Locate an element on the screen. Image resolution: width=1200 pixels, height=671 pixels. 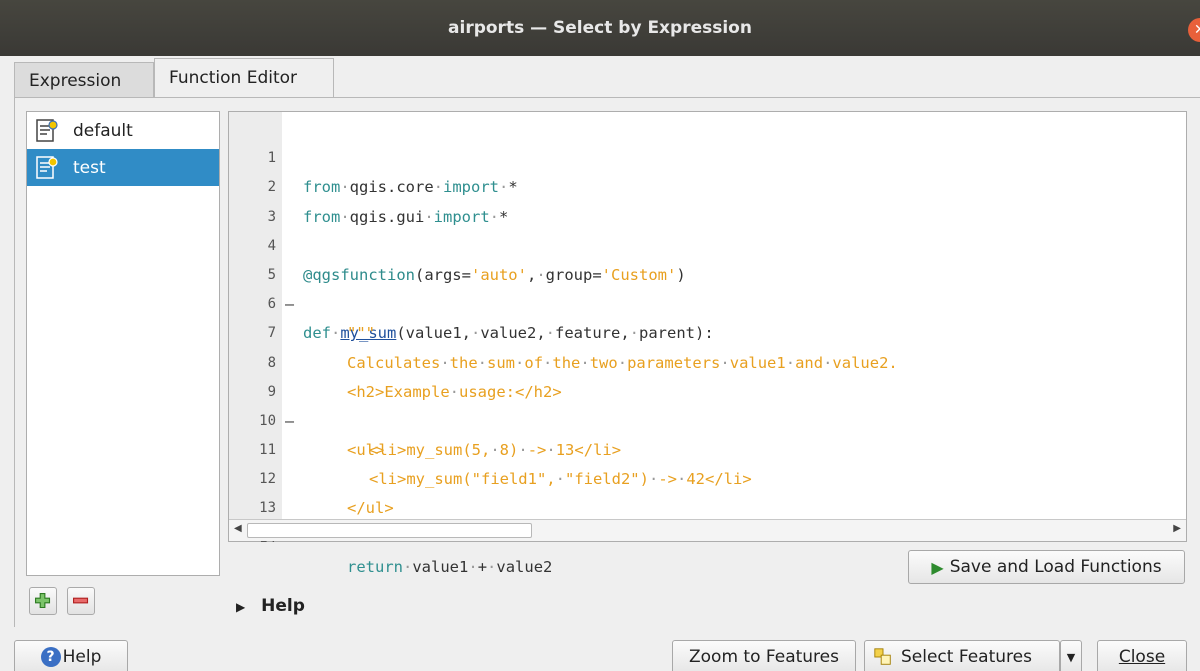
window-title: airports — Select by Expression is located at coordinates (600, 28).